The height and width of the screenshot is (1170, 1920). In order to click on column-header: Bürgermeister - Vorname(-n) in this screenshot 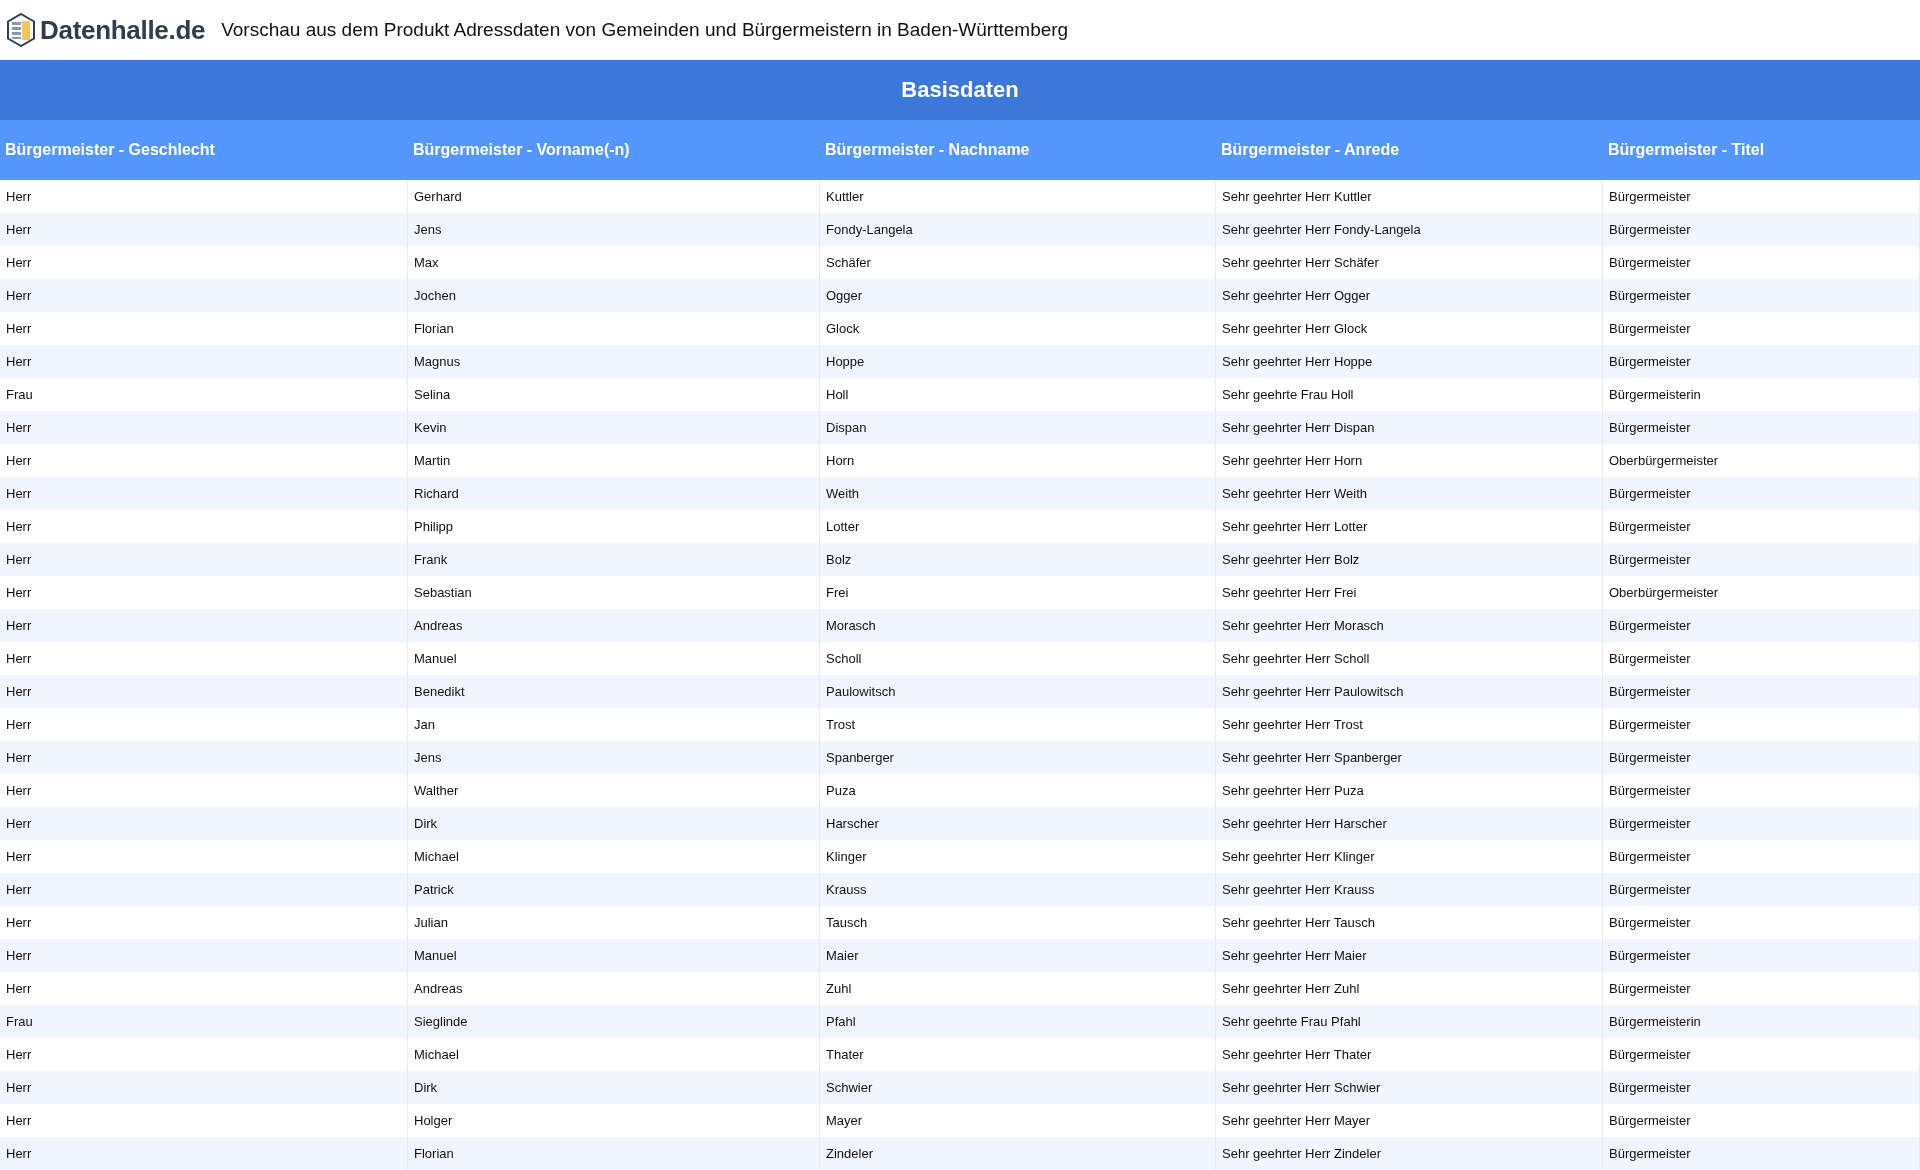, I will do `click(614, 150)`.